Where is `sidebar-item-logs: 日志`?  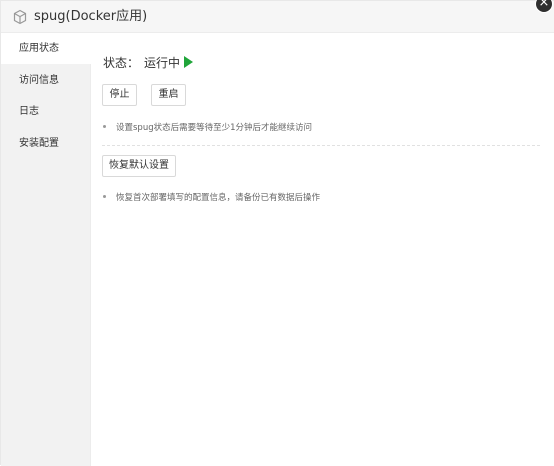 sidebar-item-logs: 日志 is located at coordinates (46, 111).